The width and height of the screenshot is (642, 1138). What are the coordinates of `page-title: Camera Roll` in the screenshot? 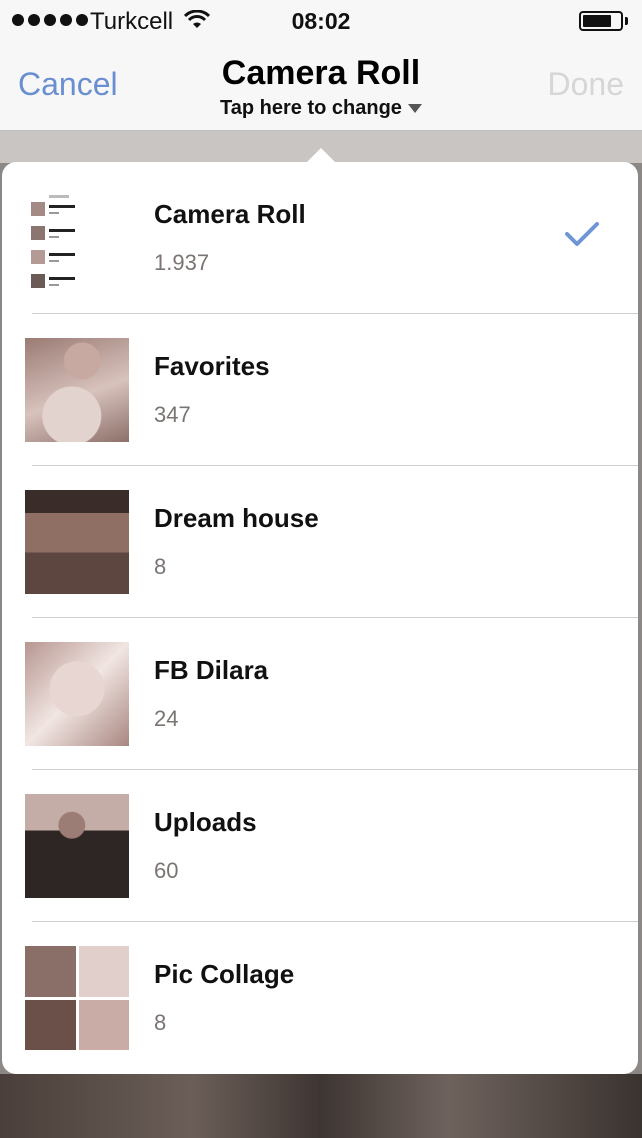 It's located at (321, 73).